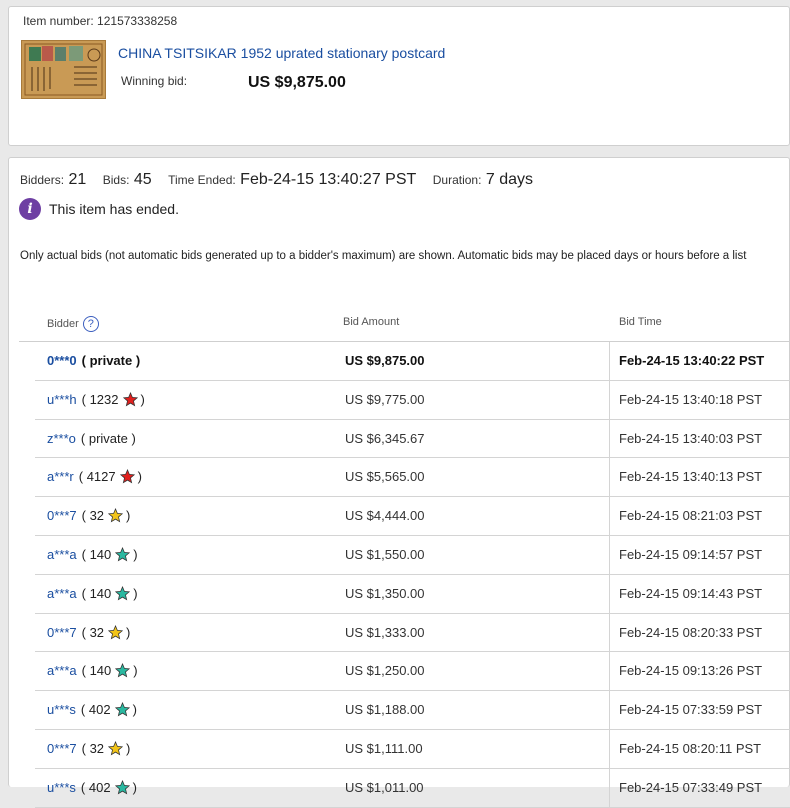 The image size is (790, 808). I want to click on column-header-amount: Bid Amount, so click(371, 322).